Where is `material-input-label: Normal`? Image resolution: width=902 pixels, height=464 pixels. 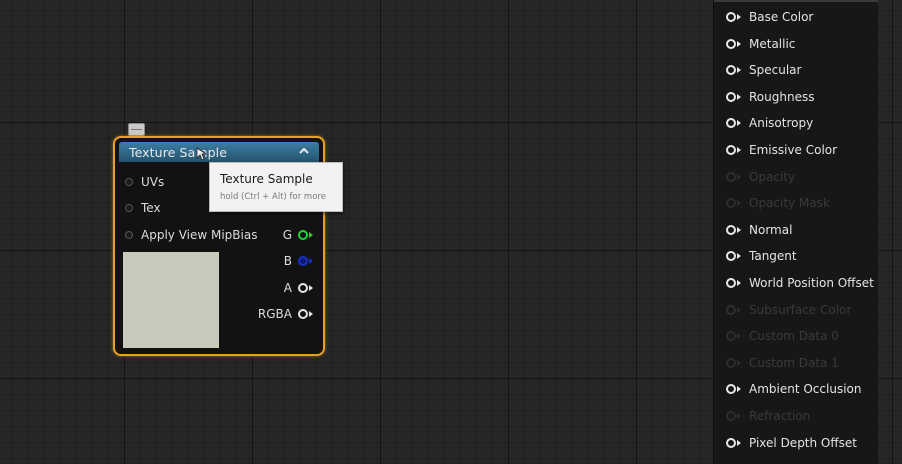 material-input-label: Normal is located at coordinates (771, 229).